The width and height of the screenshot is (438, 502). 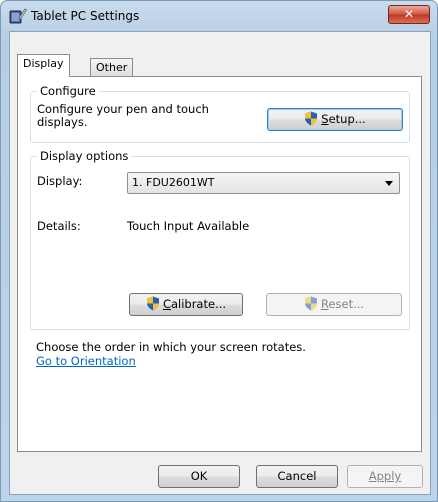 What do you see at coordinates (166, 304) in the screenshot?
I see `calibrate-accel: C` at bounding box center [166, 304].